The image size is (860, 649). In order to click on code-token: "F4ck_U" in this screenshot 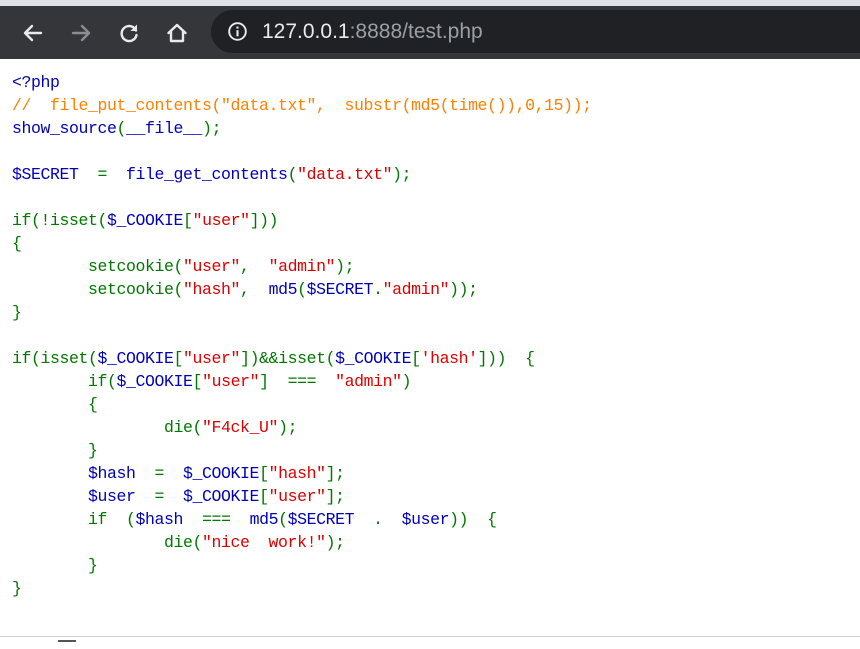, I will do `click(240, 427)`.